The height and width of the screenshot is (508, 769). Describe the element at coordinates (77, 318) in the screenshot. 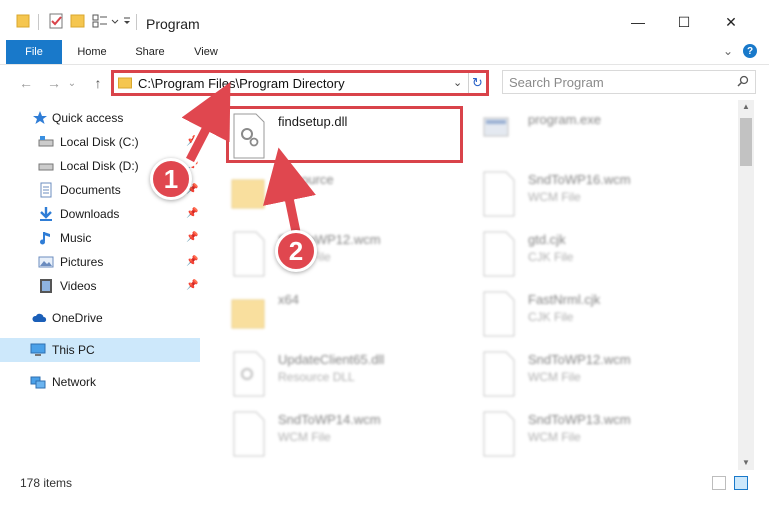

I see `sidebar-item-label: OneDrive` at that location.